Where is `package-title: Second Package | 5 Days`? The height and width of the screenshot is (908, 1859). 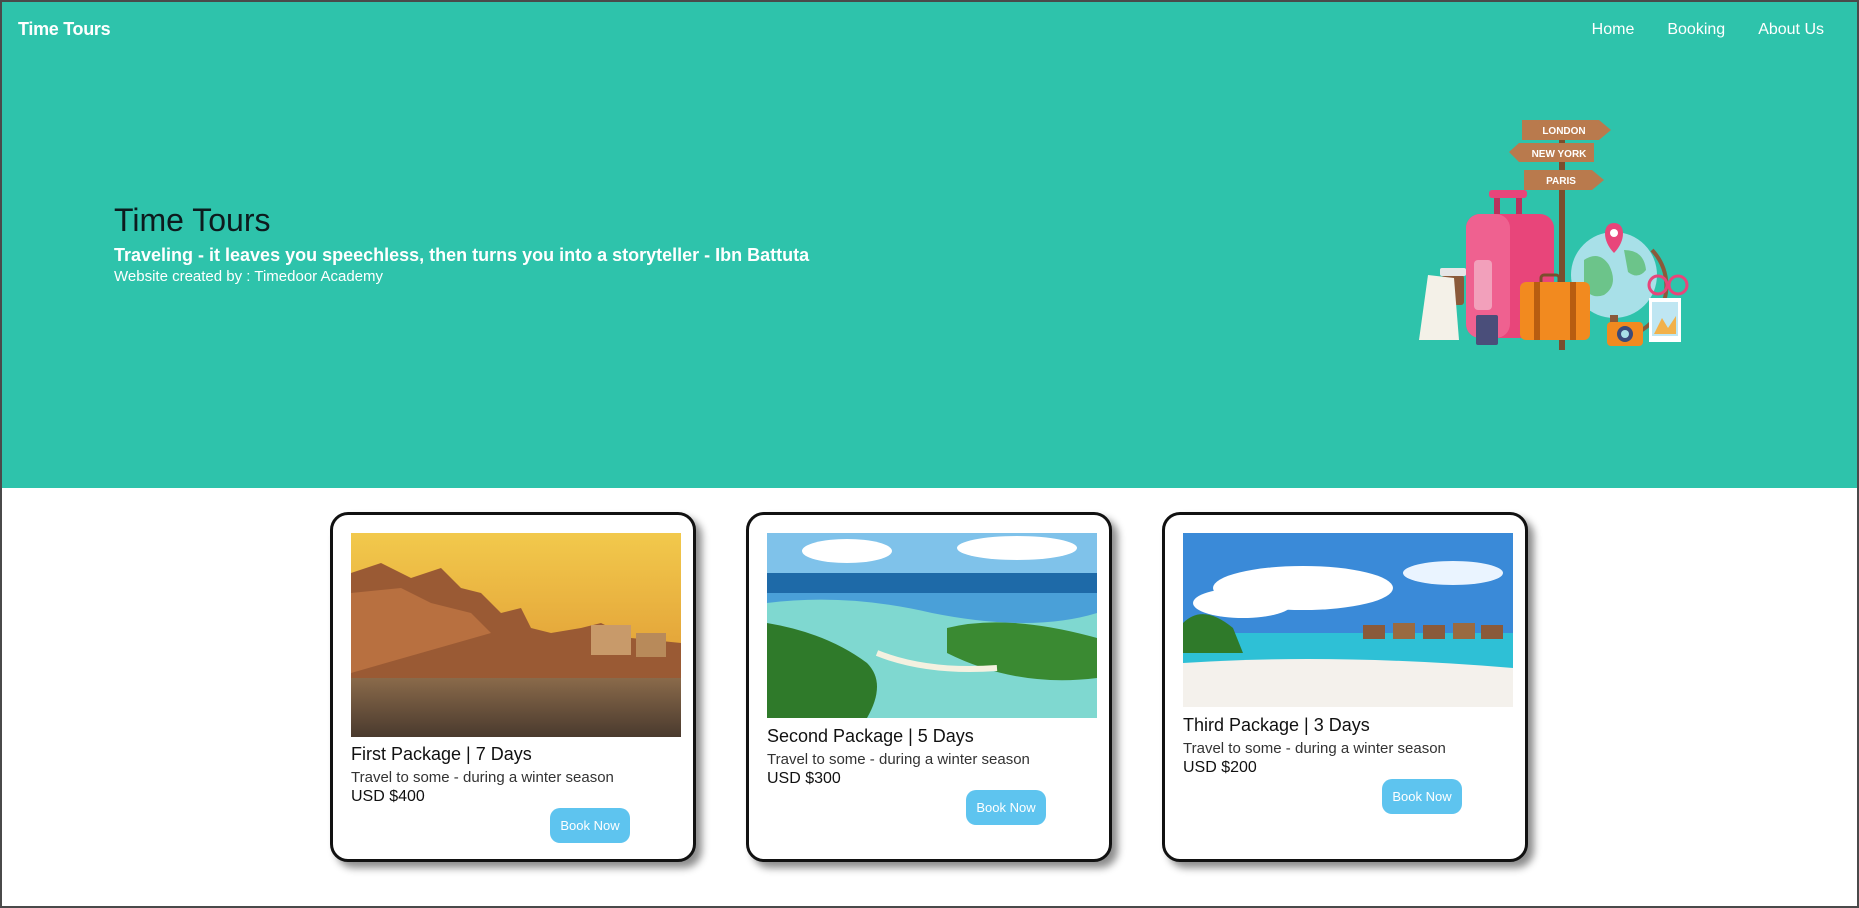
package-title: Second Package | 5 Days is located at coordinates (870, 736).